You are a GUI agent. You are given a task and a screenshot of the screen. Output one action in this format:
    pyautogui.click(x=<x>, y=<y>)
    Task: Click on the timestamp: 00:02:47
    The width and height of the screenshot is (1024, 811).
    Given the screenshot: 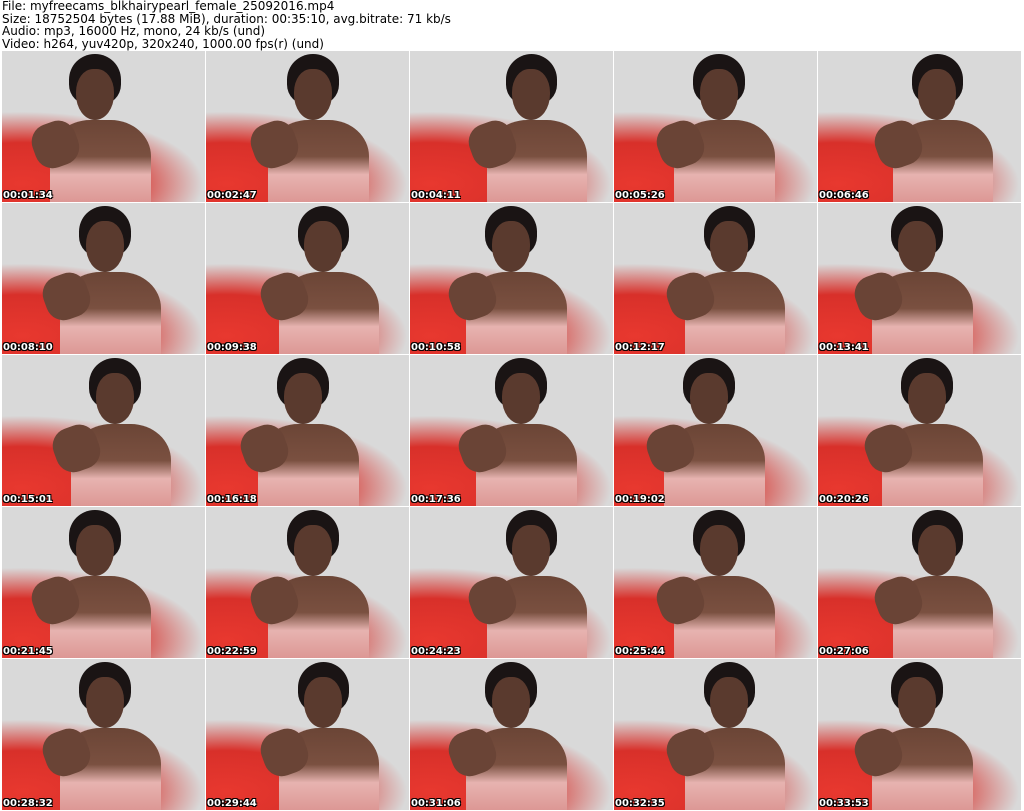 What is the action you would take?
    pyautogui.click(x=232, y=195)
    